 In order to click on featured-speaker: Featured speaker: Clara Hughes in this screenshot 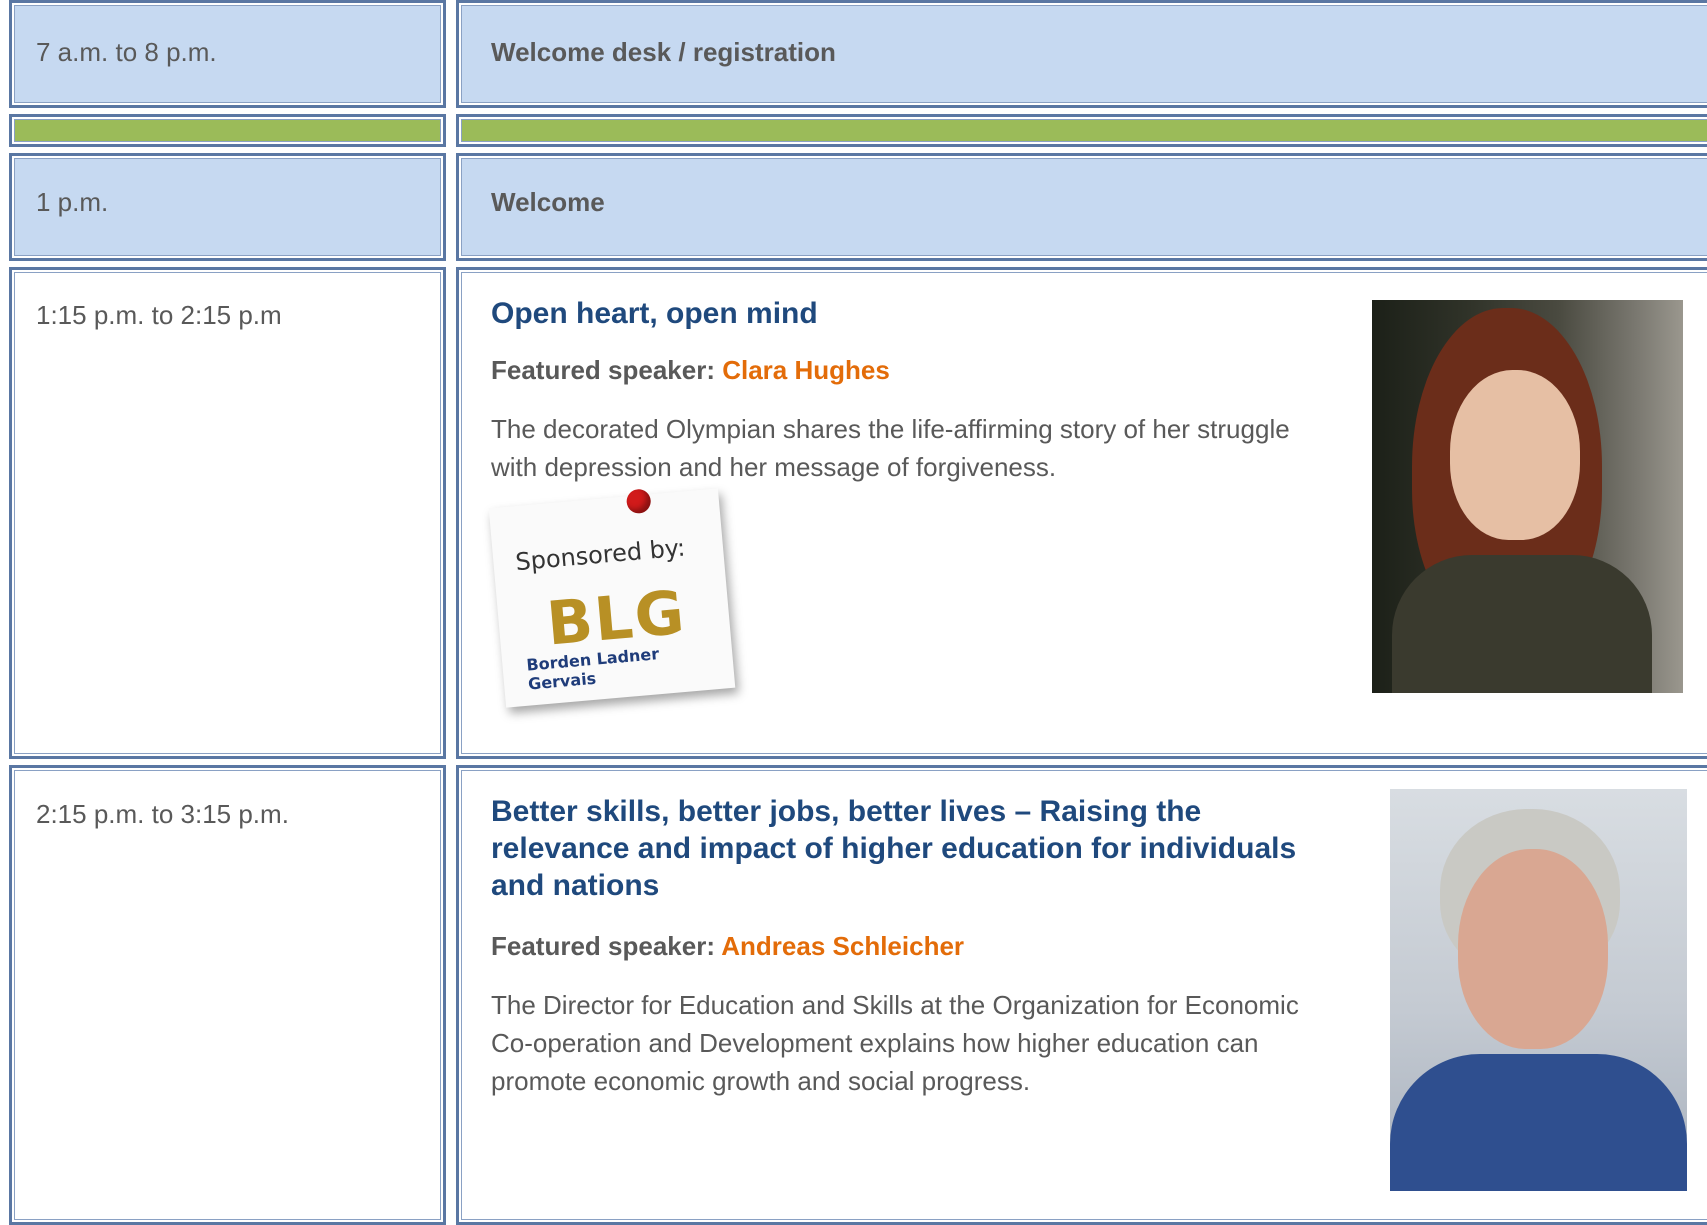, I will do `click(690, 370)`.